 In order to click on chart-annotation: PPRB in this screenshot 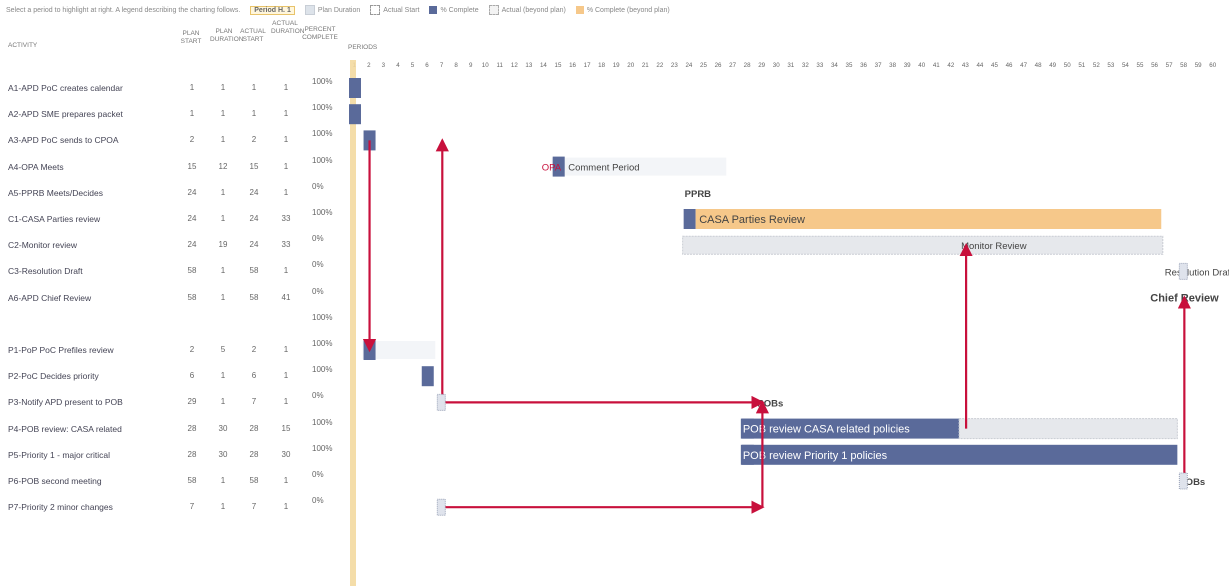, I will do `click(698, 194)`.